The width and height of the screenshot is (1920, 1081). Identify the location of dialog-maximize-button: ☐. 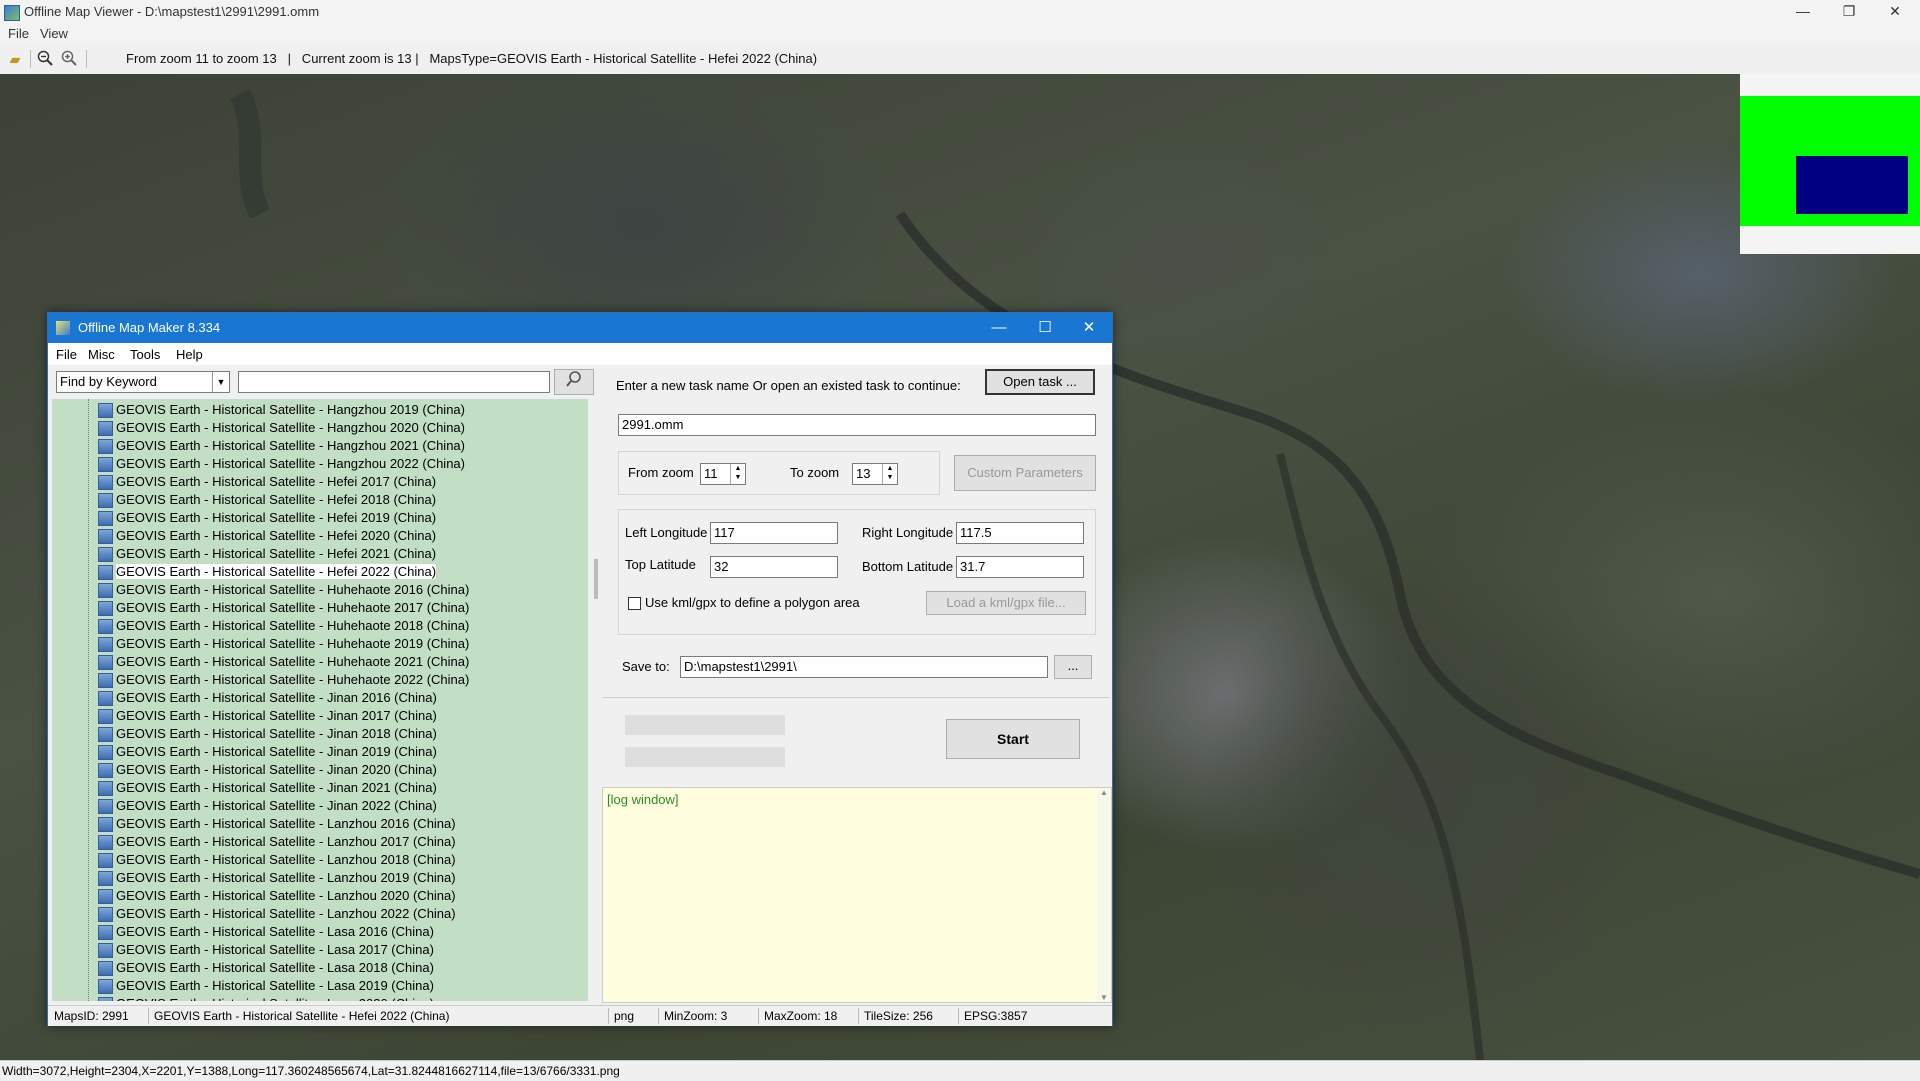
(1045, 328).